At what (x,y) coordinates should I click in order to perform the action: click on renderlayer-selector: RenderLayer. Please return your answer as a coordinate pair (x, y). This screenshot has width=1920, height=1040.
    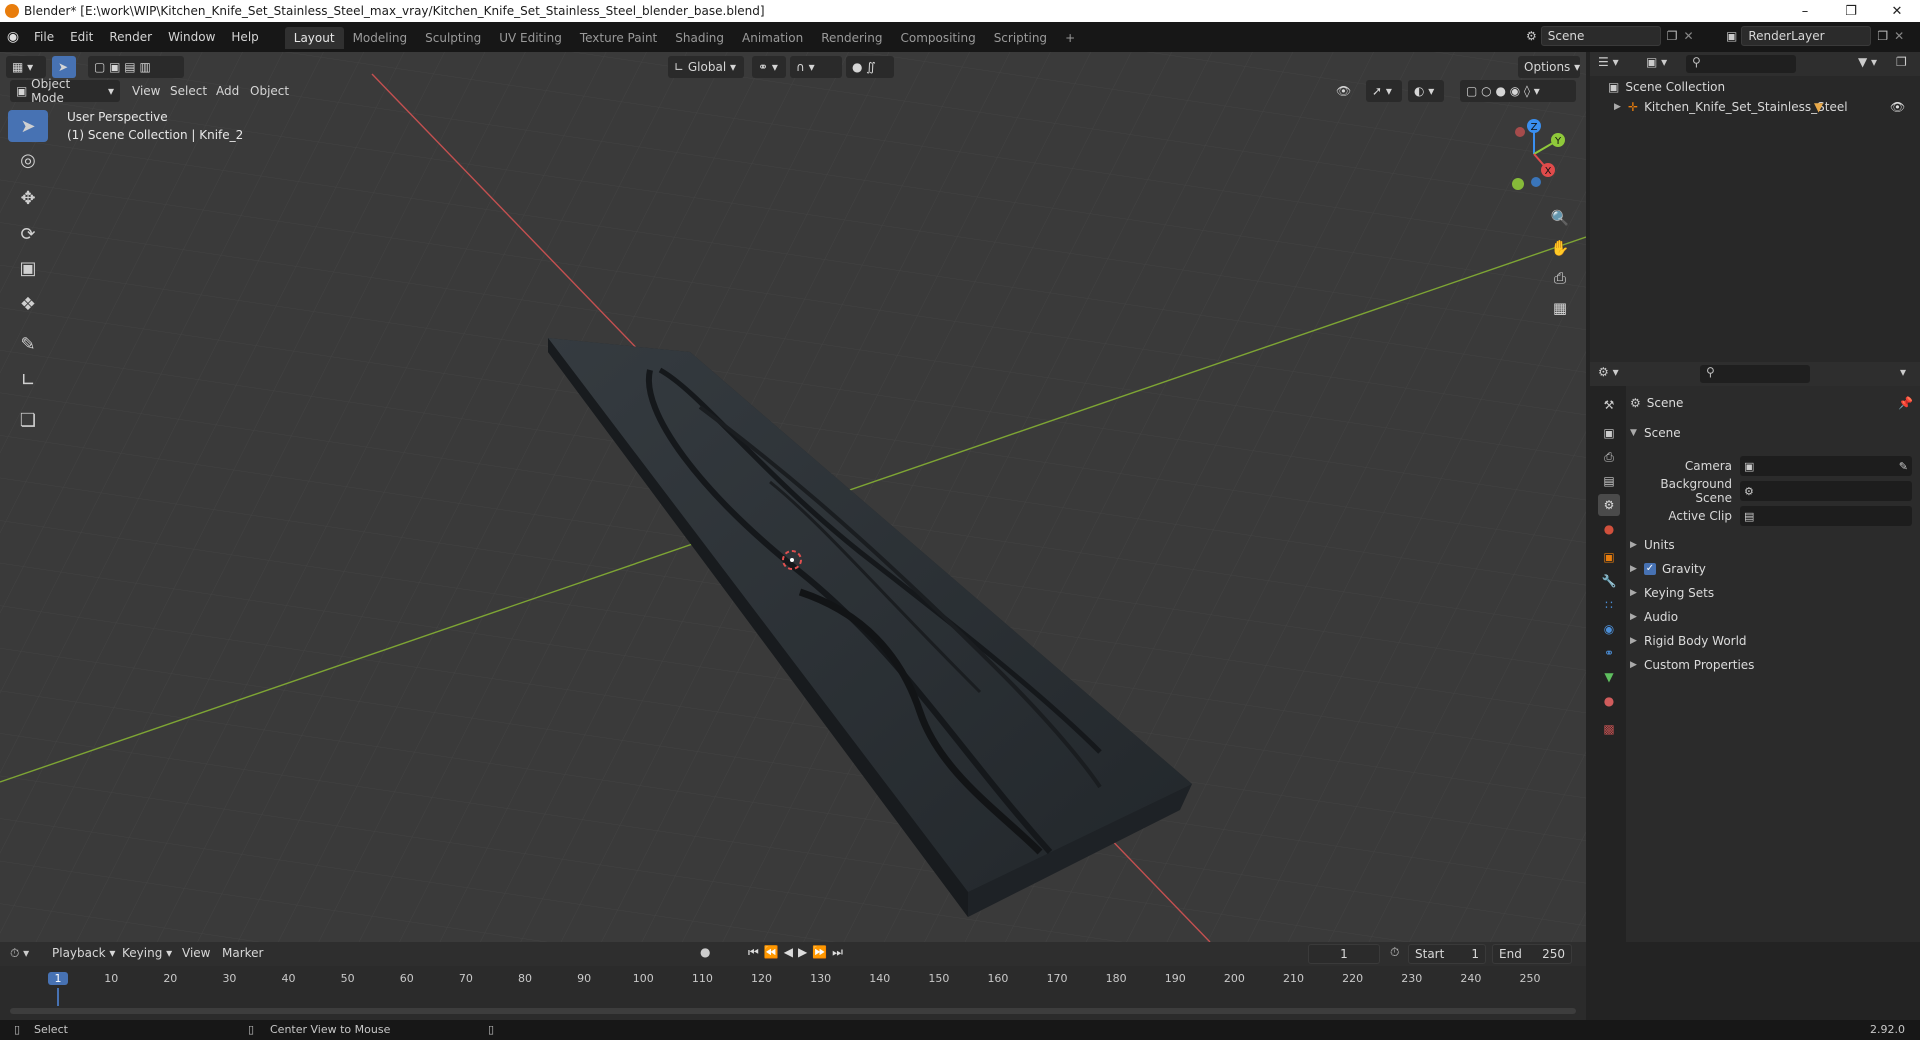
    Looking at the image, I should click on (1806, 36).